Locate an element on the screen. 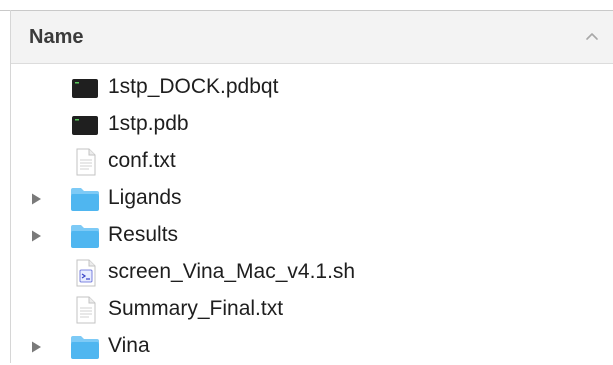 This screenshot has width=613, height=365. file-row: 1stp_DOCK.pdbqt is located at coordinates (312, 87).